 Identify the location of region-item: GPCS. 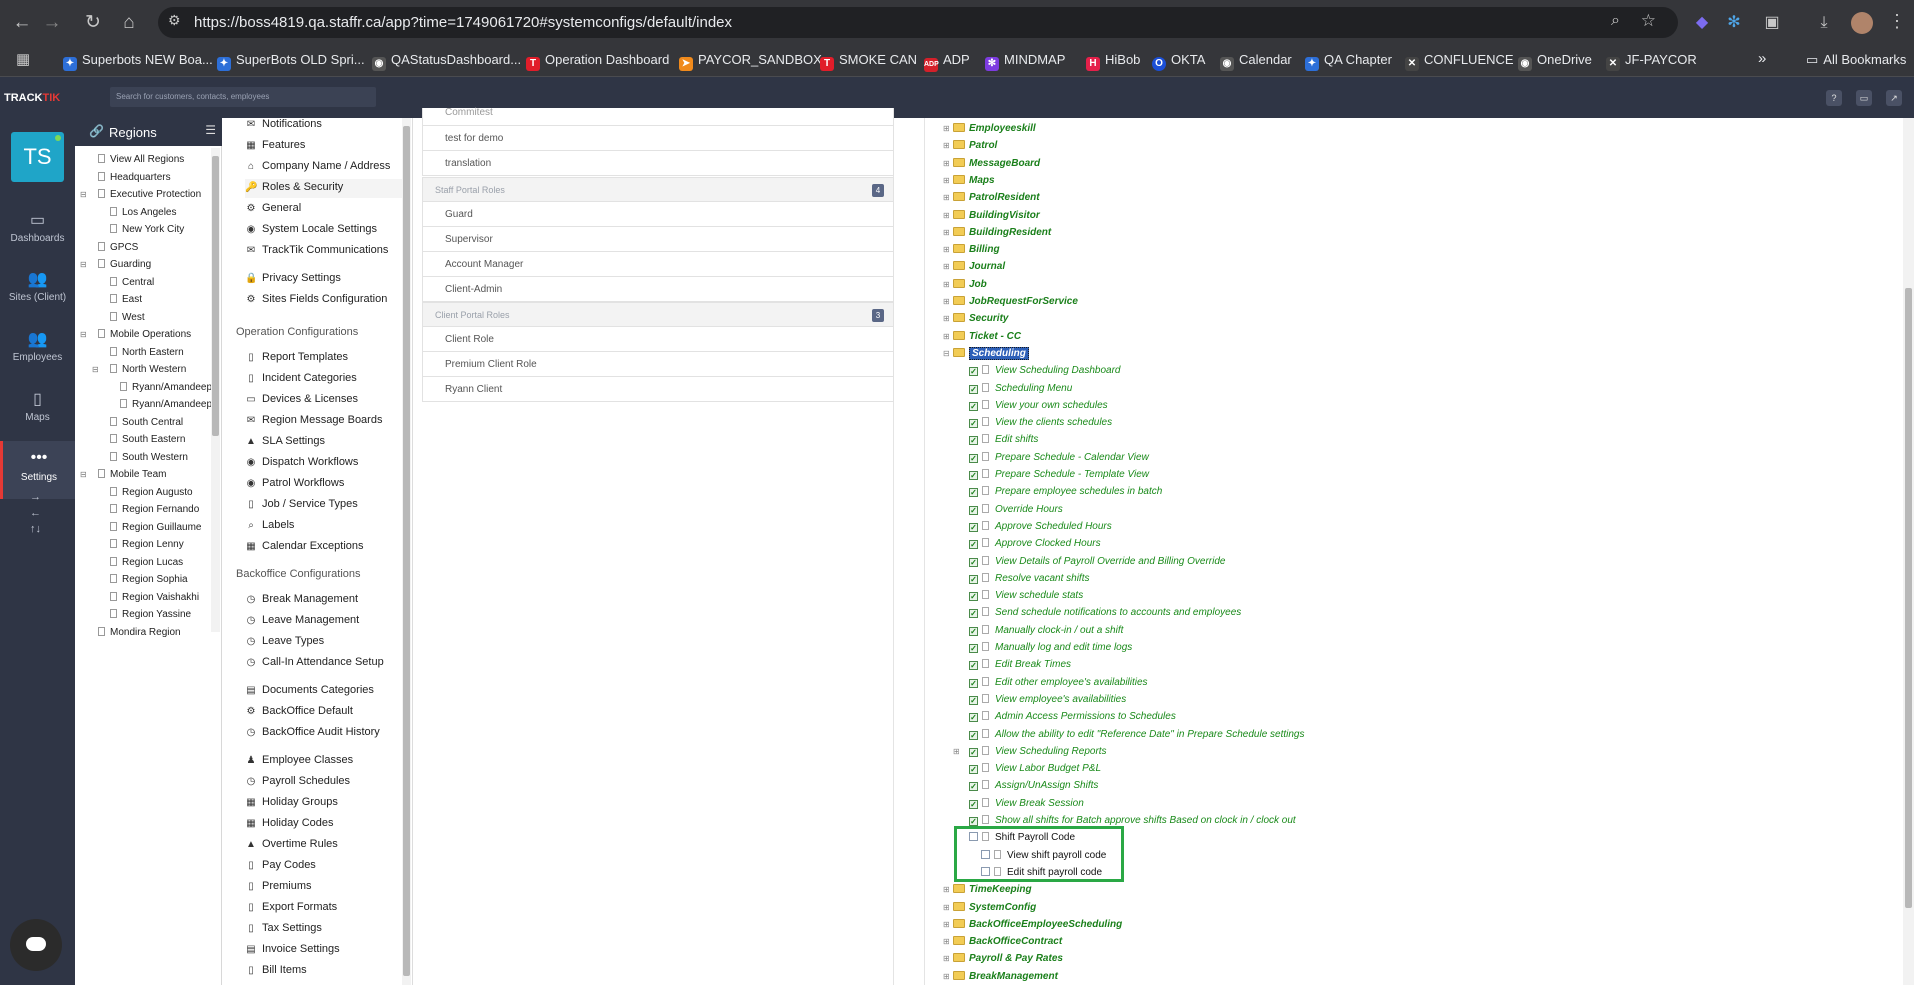
(118, 247).